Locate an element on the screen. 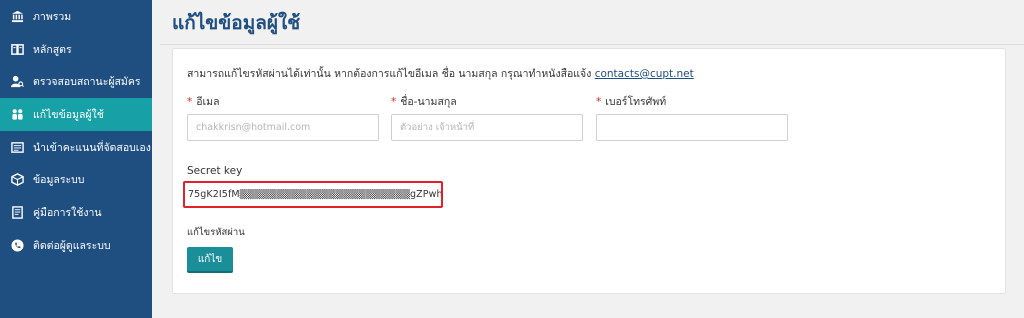 The image size is (1024, 318). name-field-group: * ชื่อ-นามสกุล is located at coordinates (487, 117).